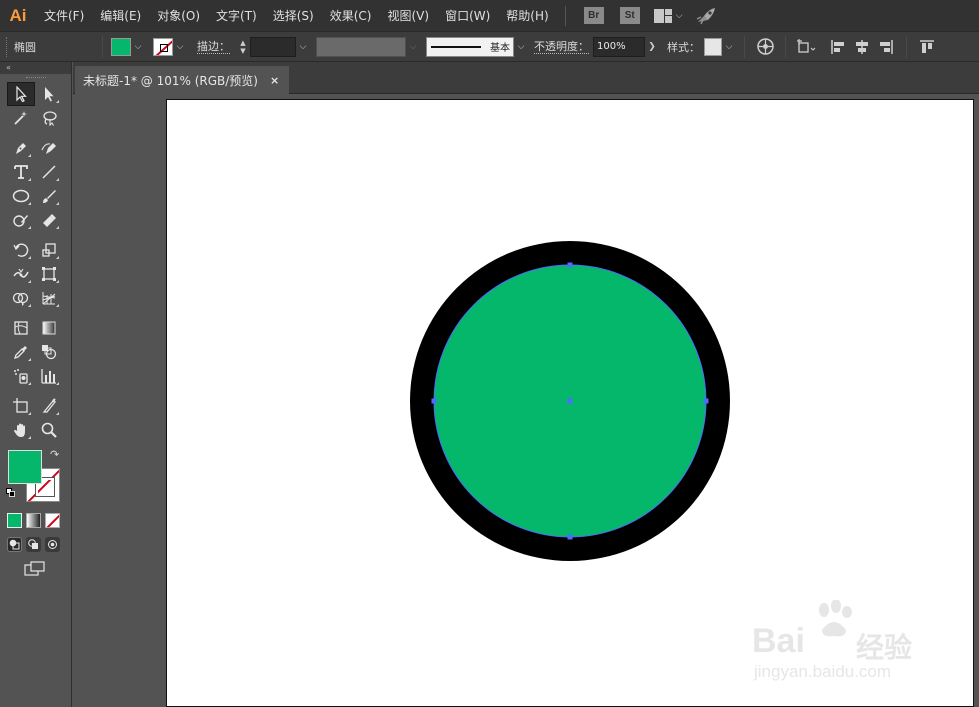 The image size is (979, 707). I want to click on control-bar-grip, so click(8, 46).